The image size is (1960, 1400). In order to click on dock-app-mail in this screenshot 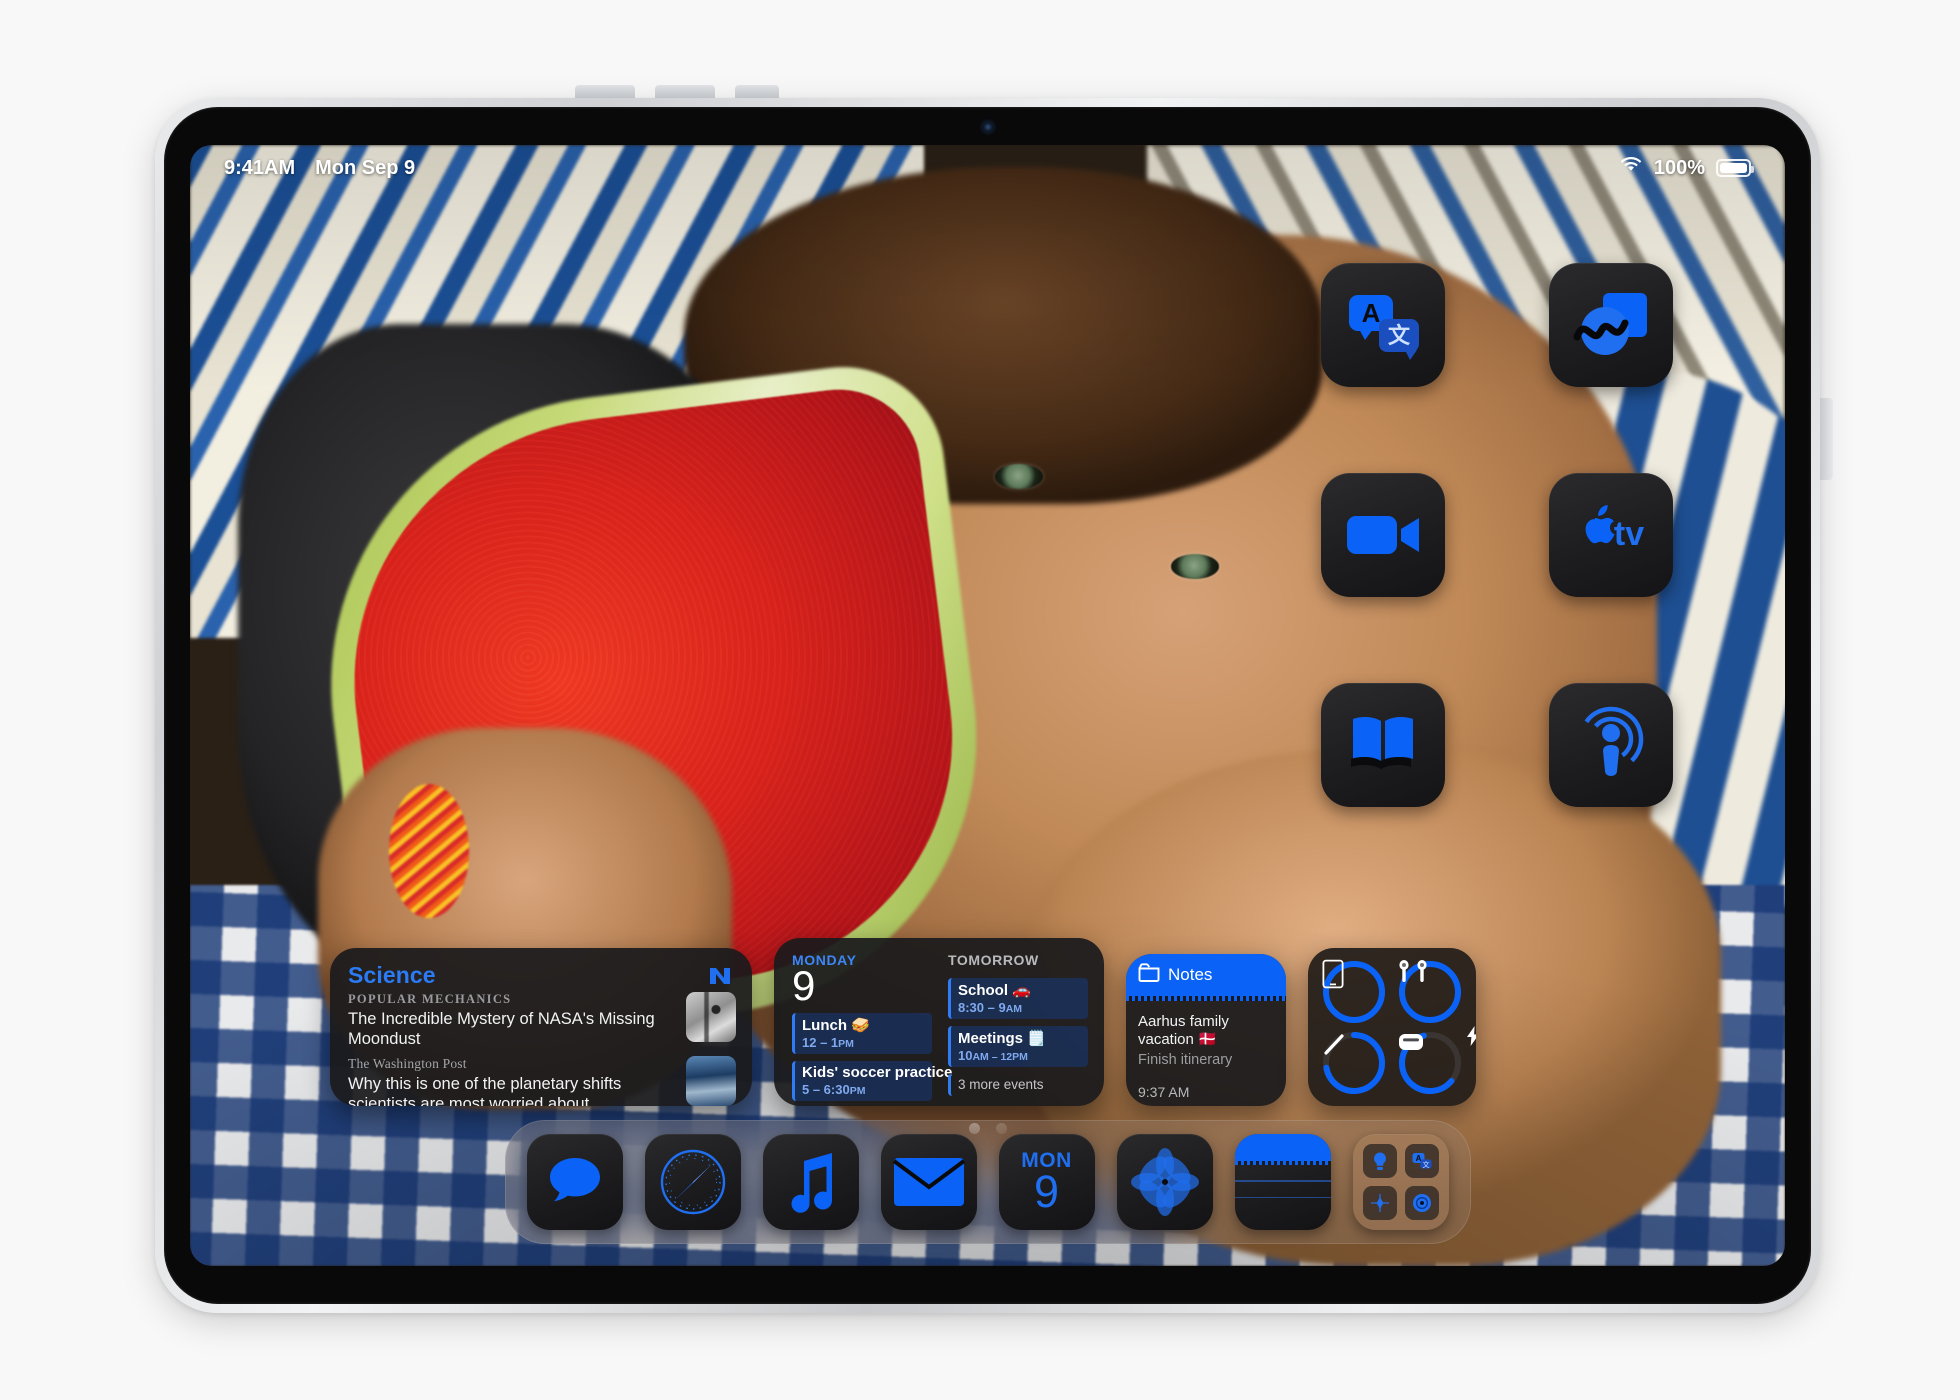, I will do `click(928, 1182)`.